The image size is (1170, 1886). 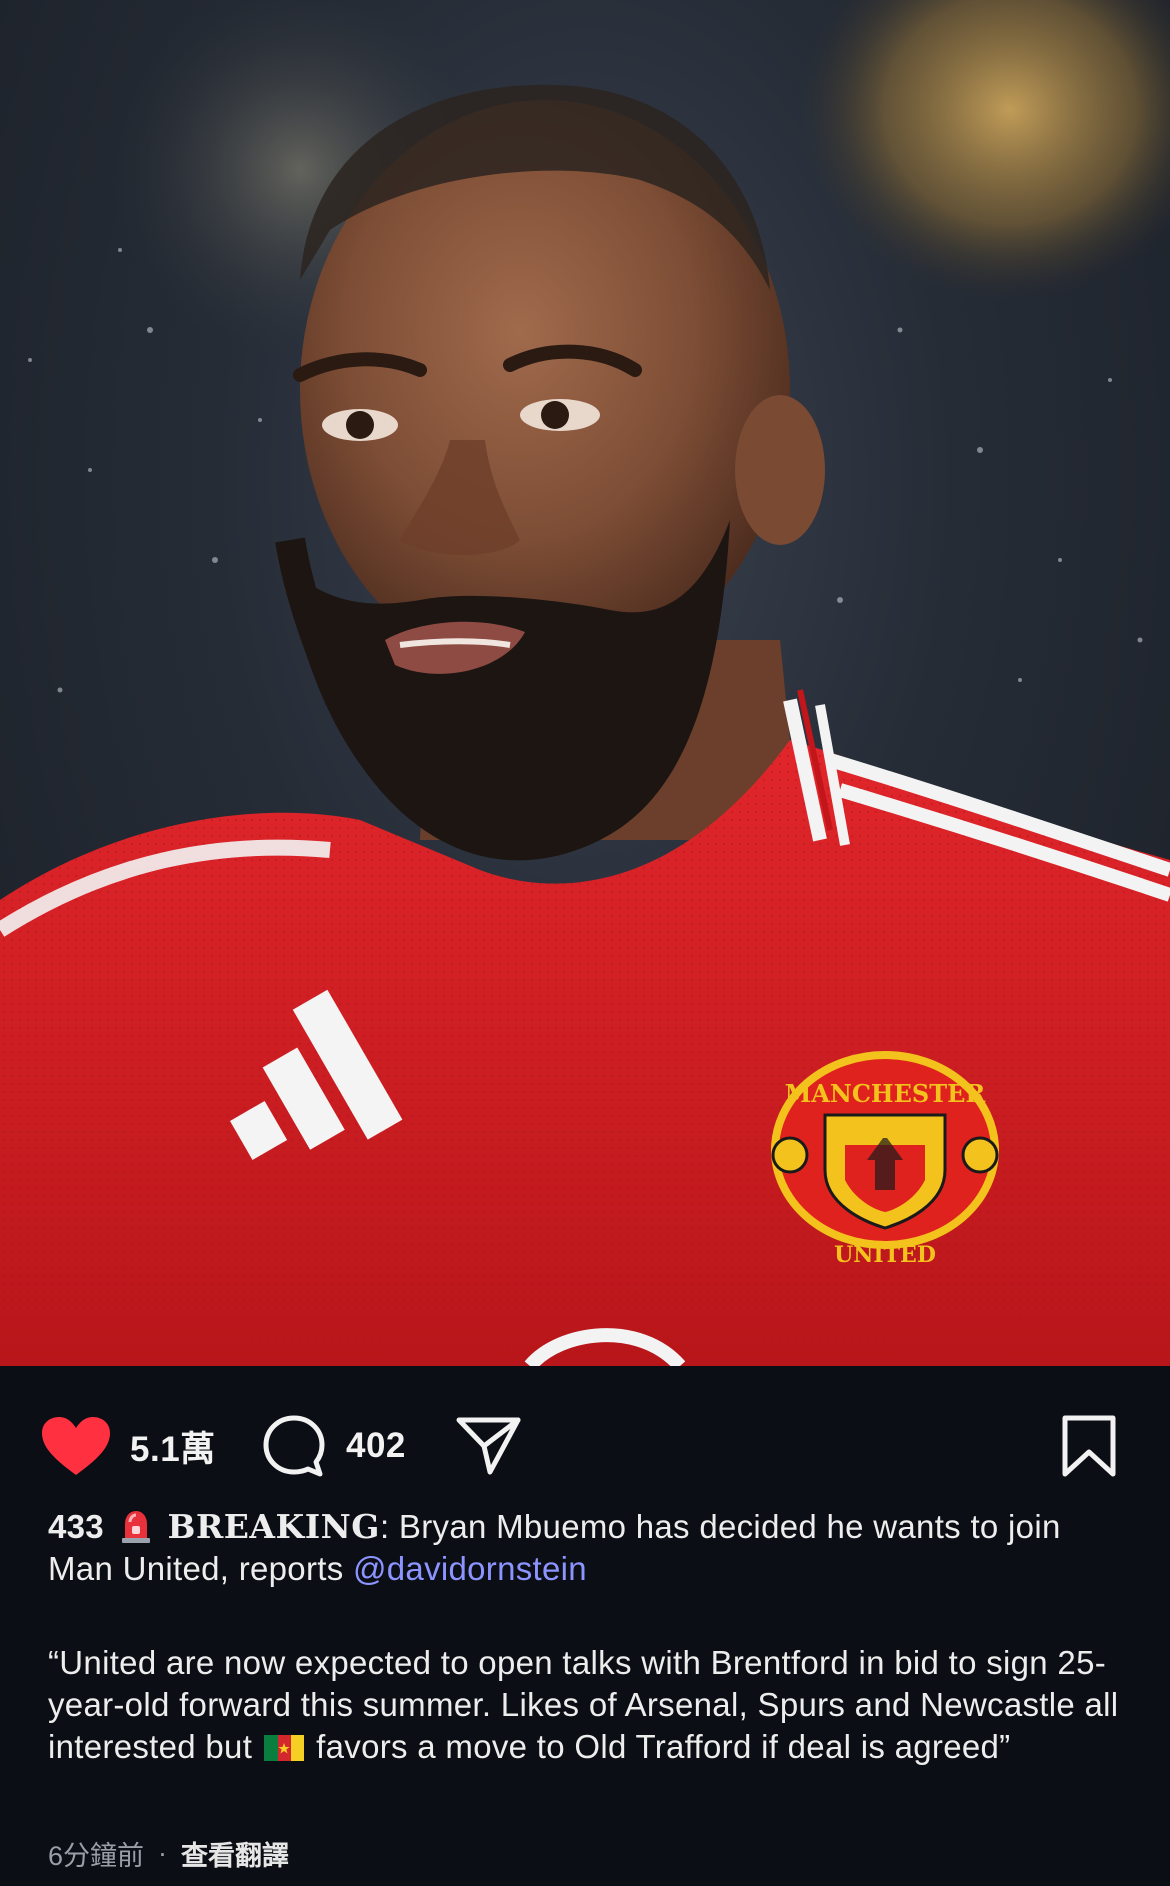 I want to click on speech-bubble-icon, so click(x=294, y=1446).